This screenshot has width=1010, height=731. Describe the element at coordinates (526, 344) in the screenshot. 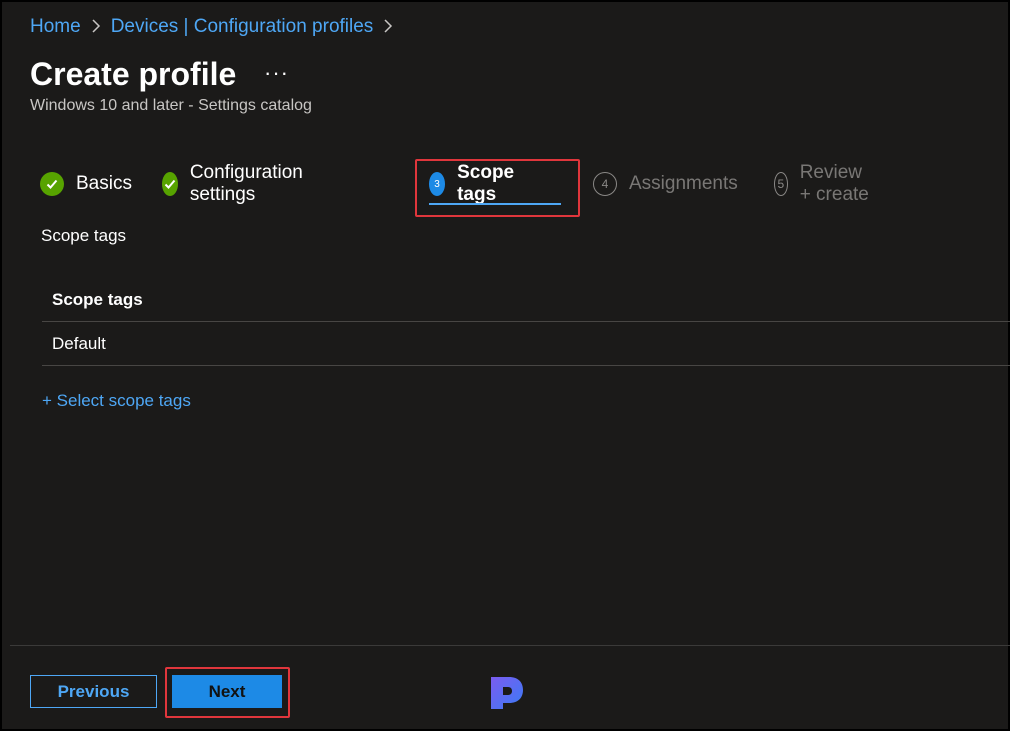

I see `table-row: Default` at that location.